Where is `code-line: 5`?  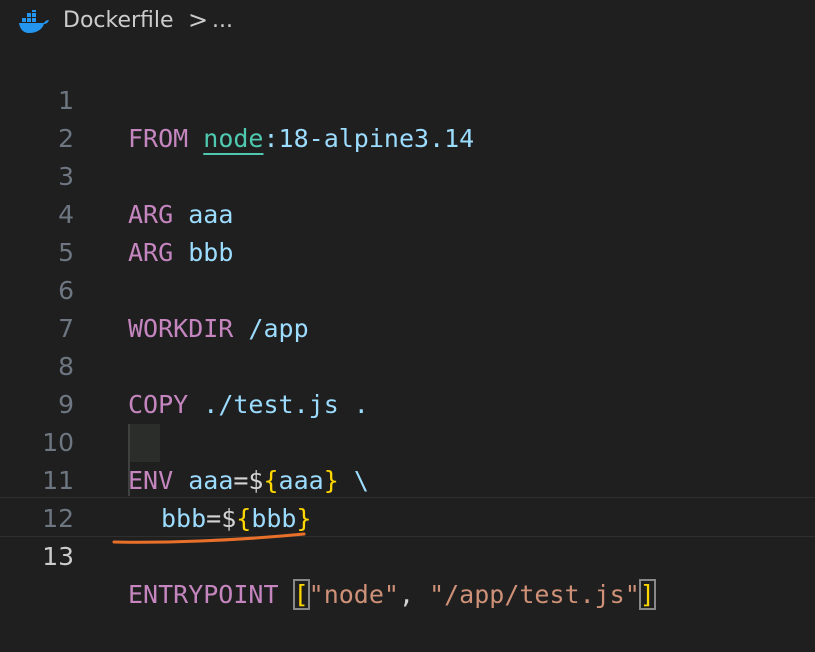 code-line: 5 is located at coordinates (407, 231).